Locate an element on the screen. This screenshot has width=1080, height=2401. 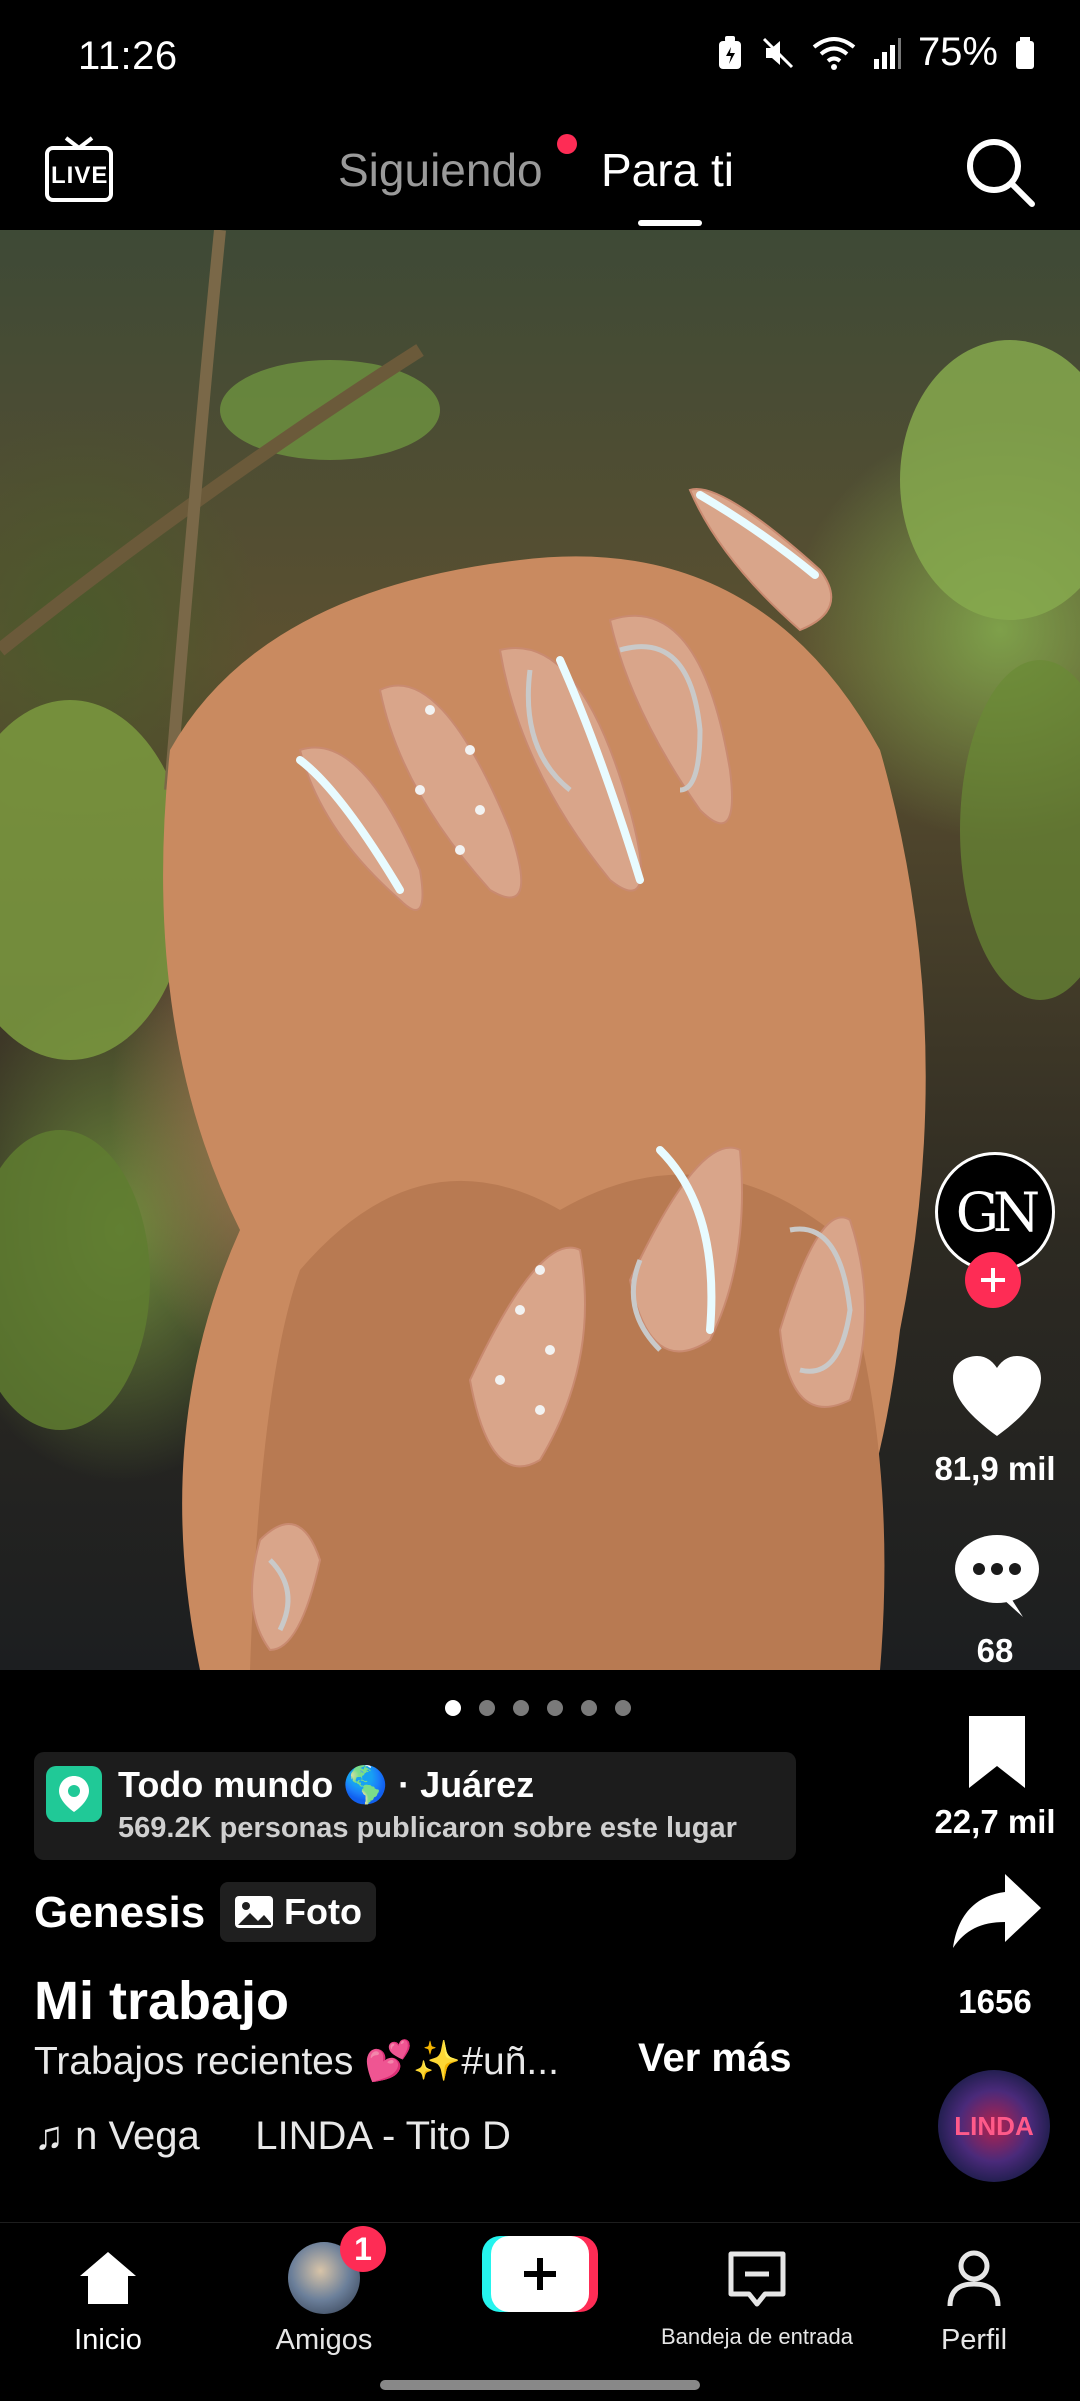
carousel-indicator is located at coordinates (538, 1708).